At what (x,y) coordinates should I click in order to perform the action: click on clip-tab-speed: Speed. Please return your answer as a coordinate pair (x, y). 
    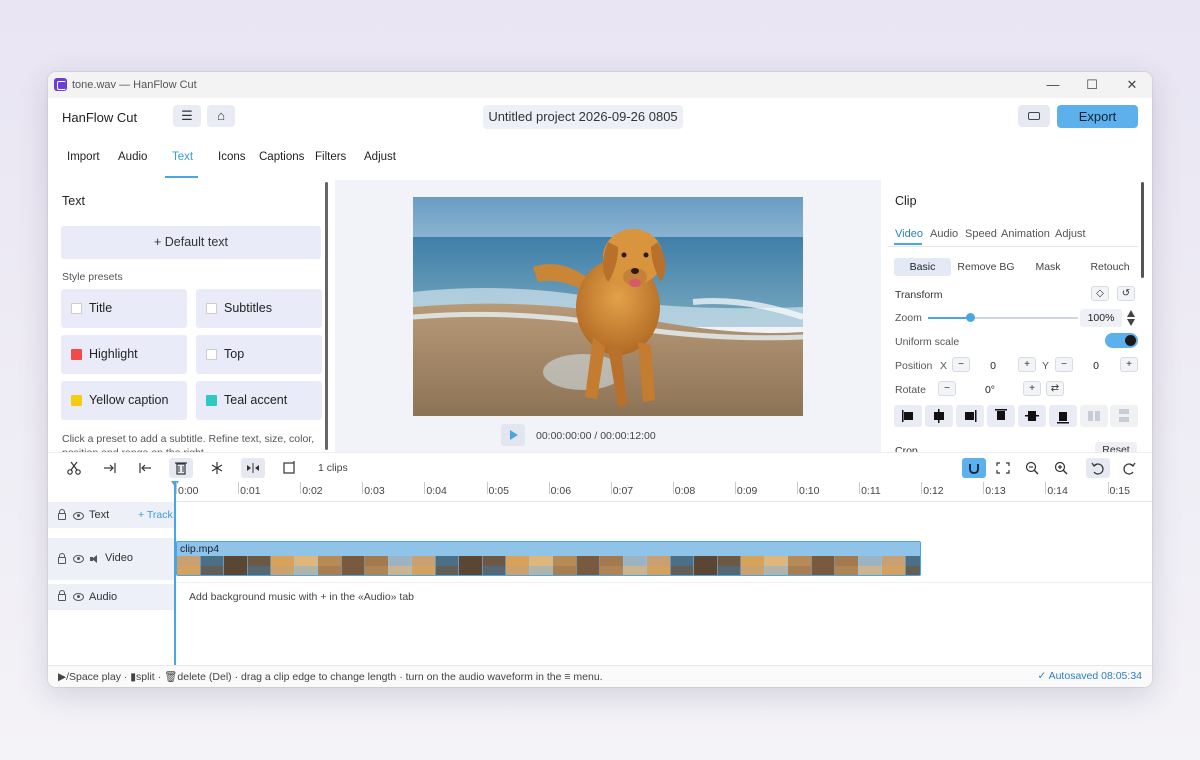
    Looking at the image, I should click on (981, 234).